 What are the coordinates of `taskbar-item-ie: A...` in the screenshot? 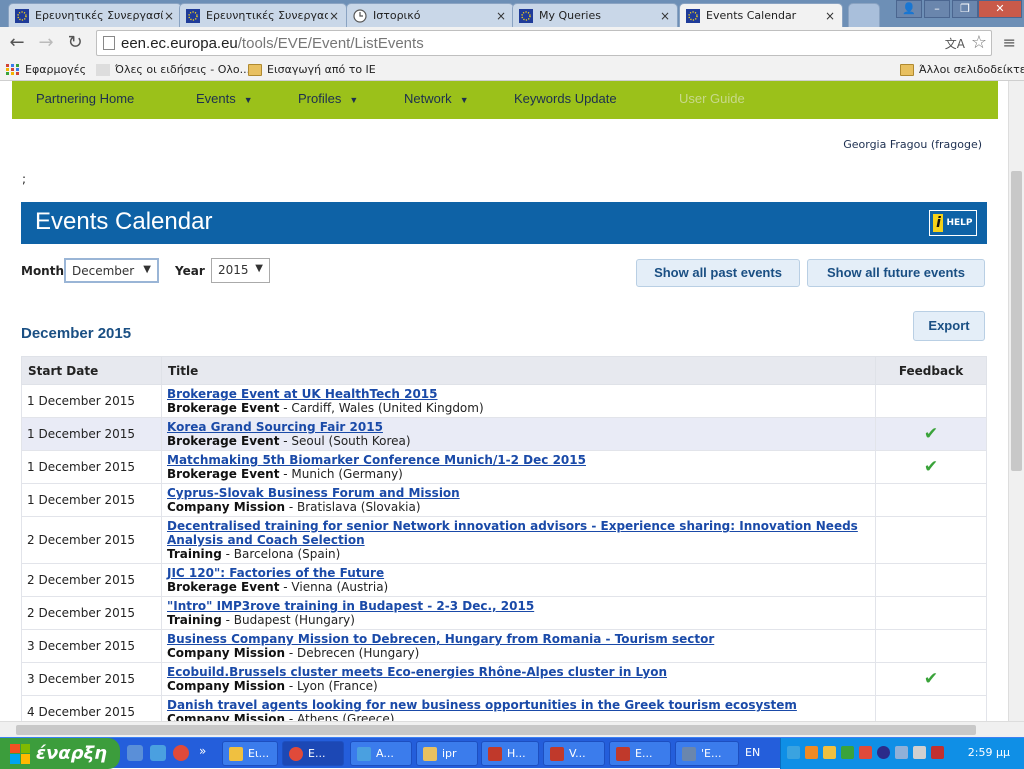 It's located at (381, 753).